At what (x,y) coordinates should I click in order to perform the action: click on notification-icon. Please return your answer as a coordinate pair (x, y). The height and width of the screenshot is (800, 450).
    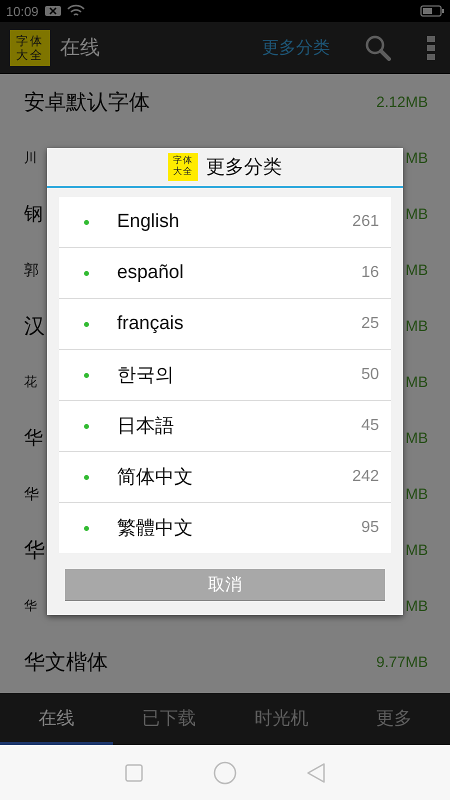
    Looking at the image, I should click on (53, 11).